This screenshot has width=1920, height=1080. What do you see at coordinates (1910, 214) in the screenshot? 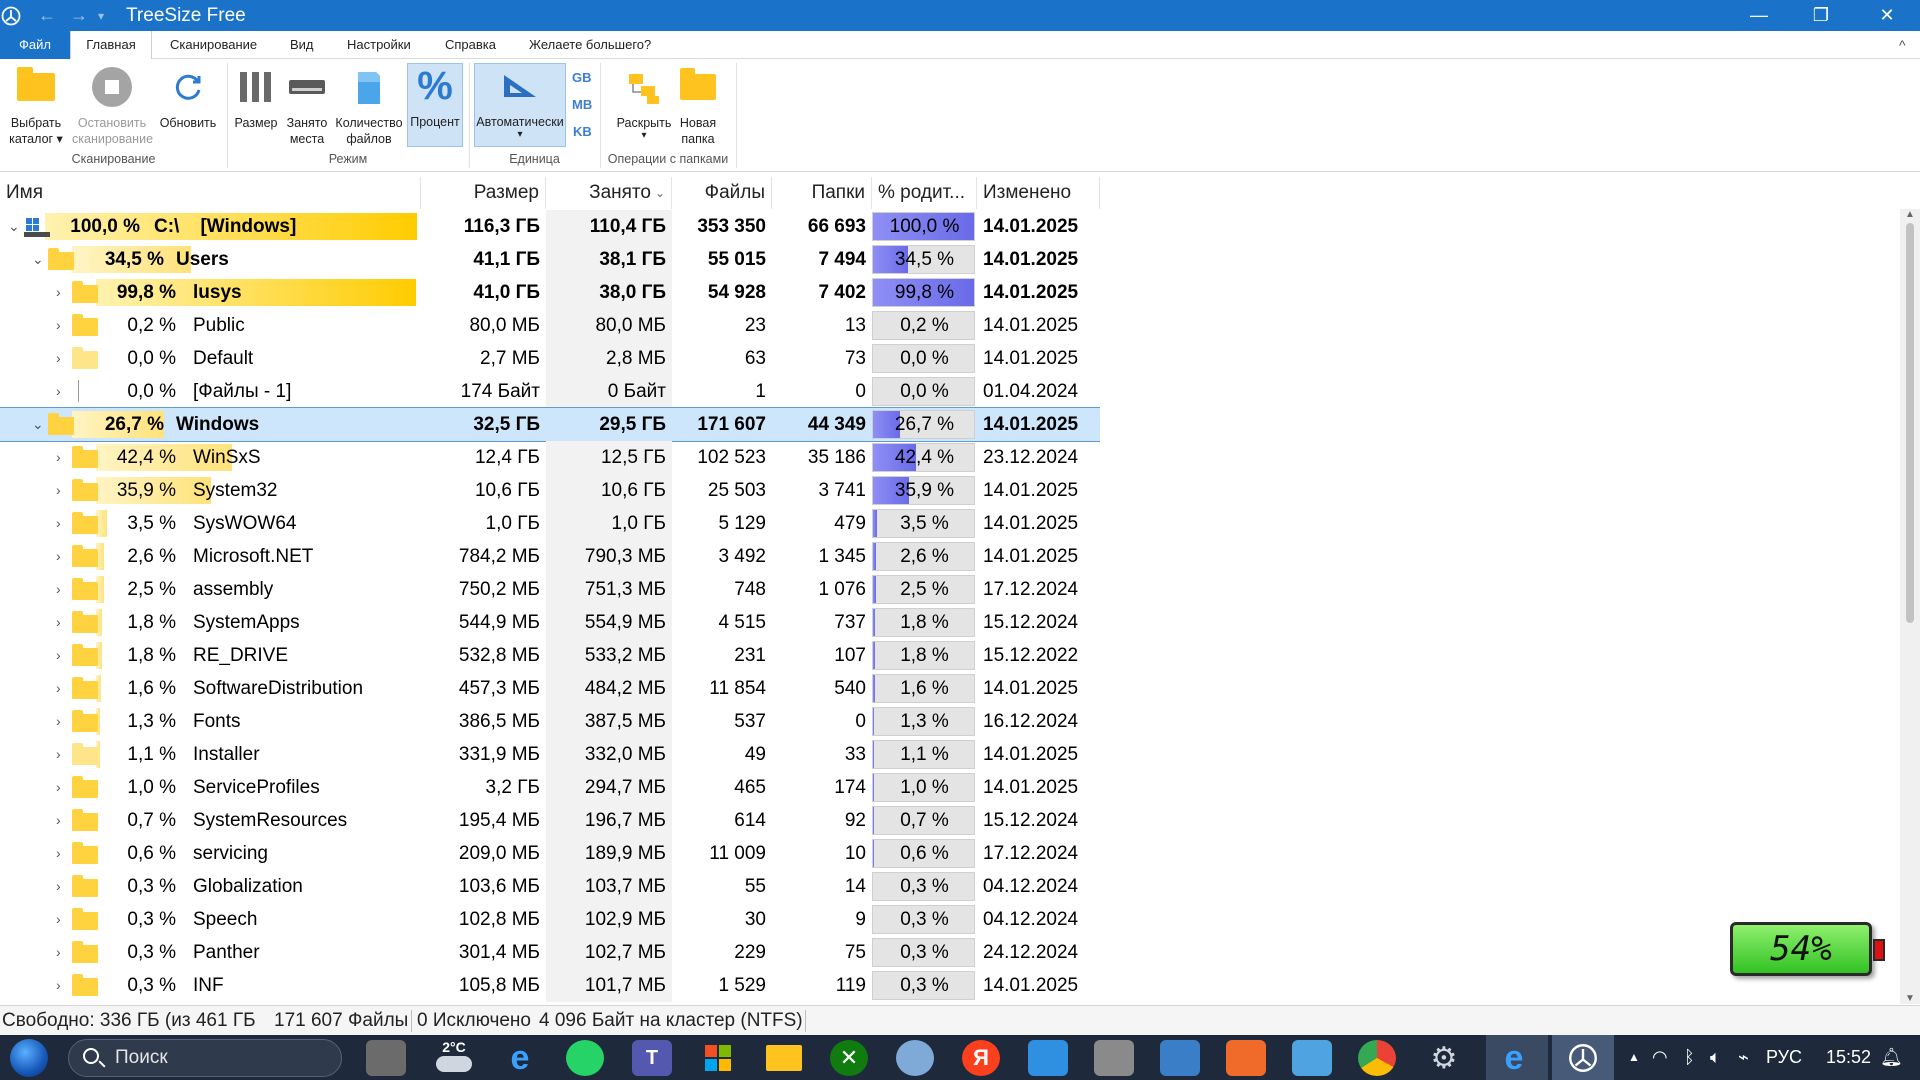
I see `scroll-up-icon: ▲` at bounding box center [1910, 214].